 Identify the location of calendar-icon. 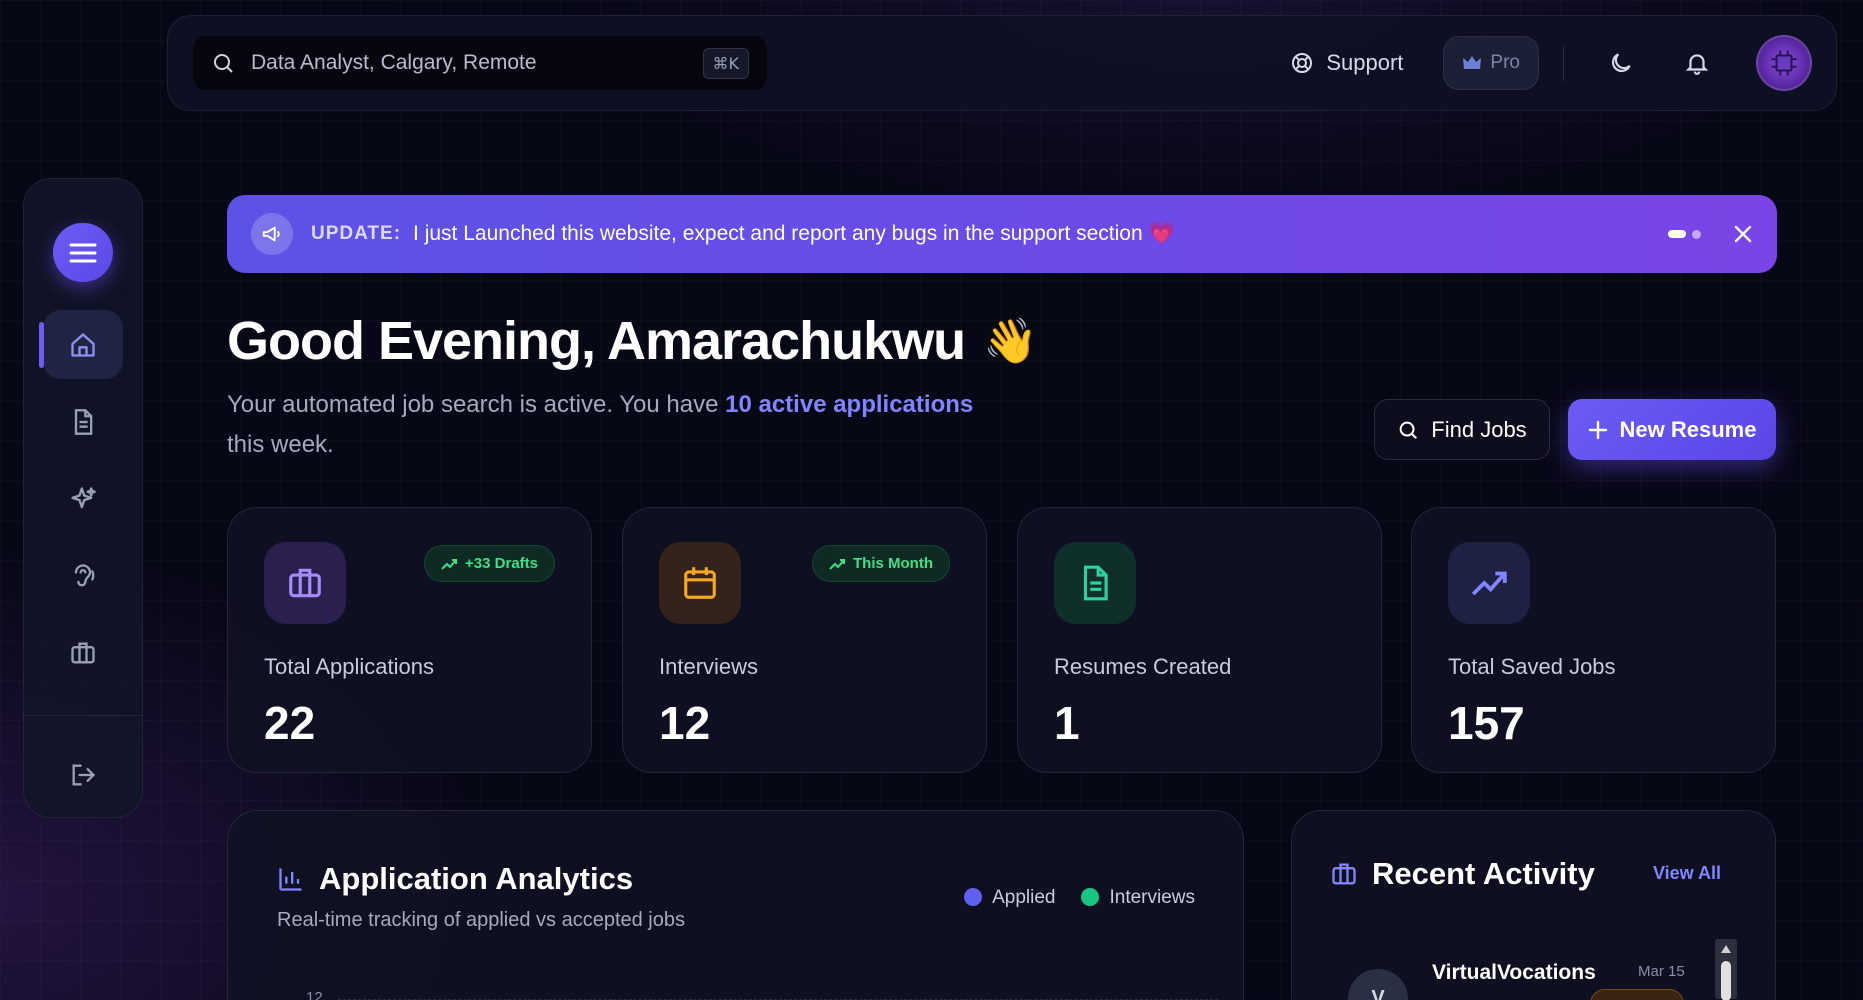
(700, 583).